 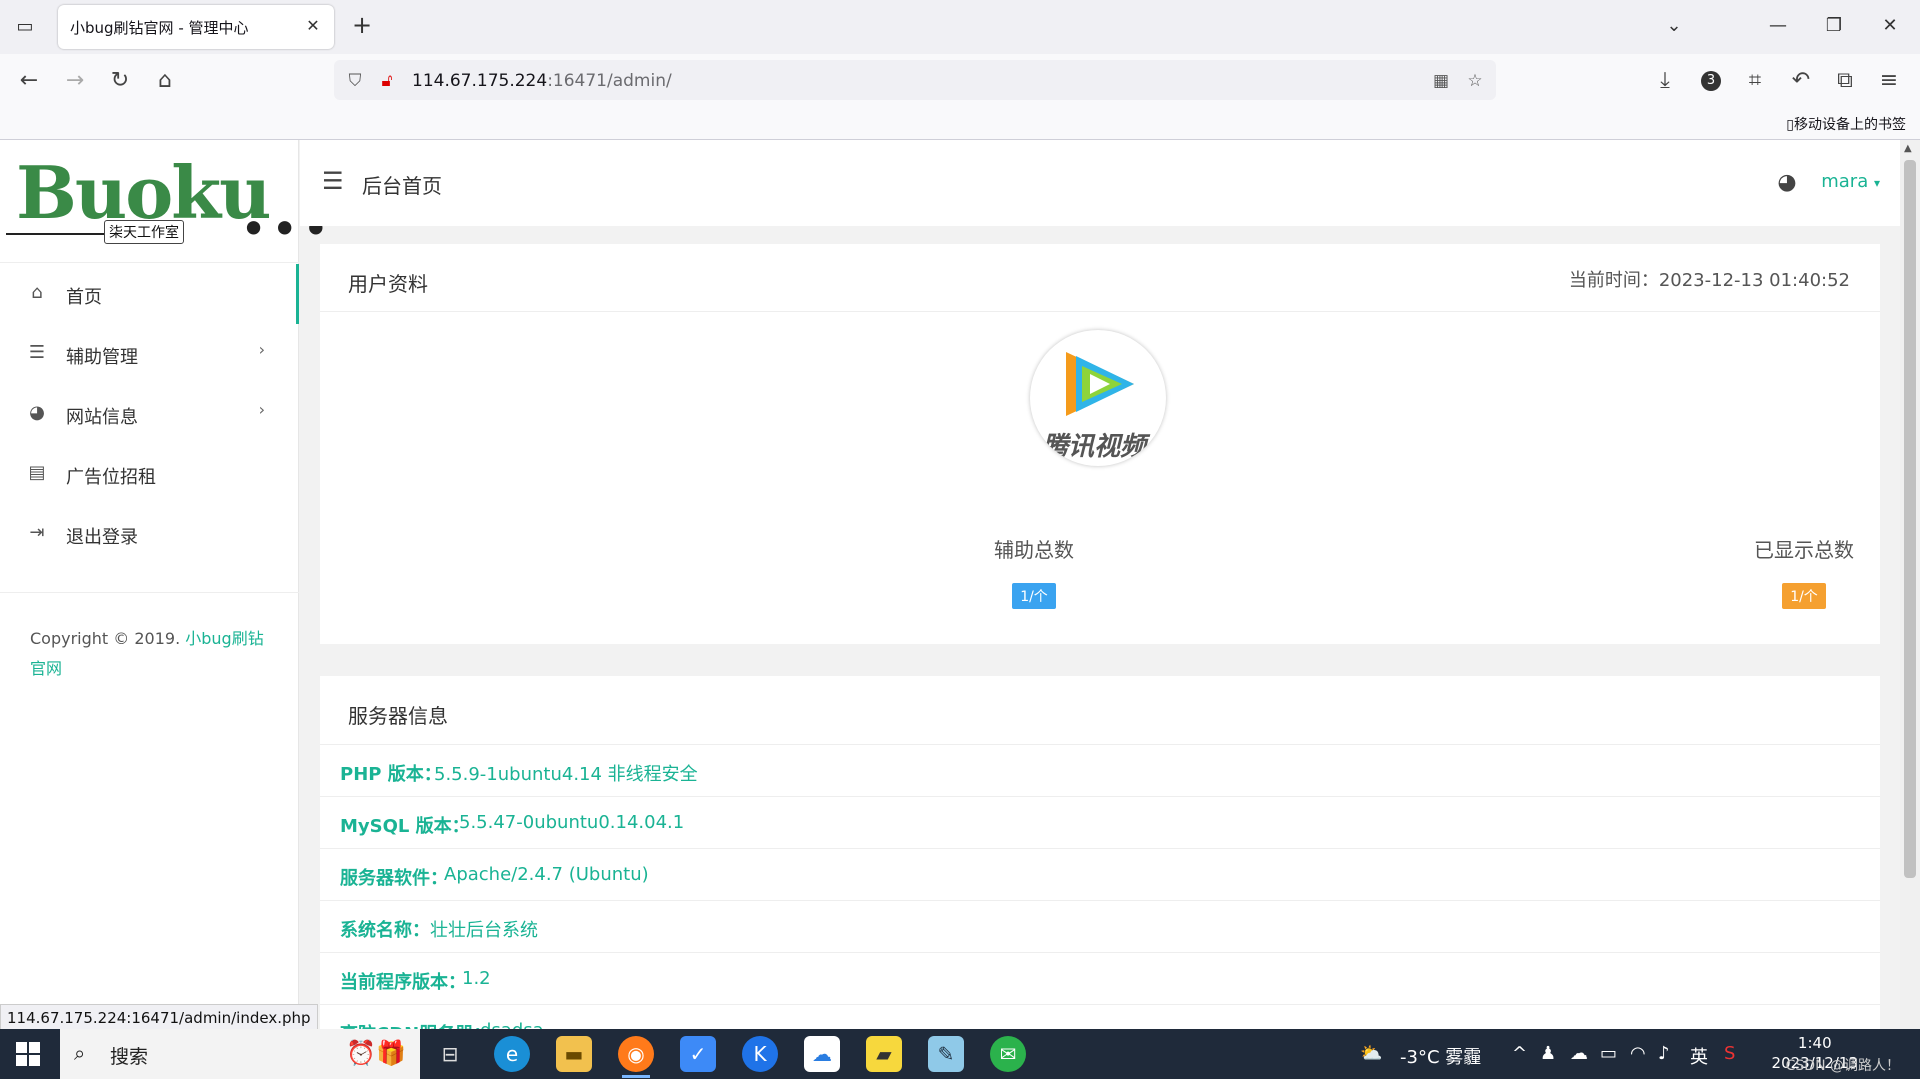 I want to click on browser-tab: 小bug刷钻官网 - 管理中心 ✕, so click(x=196, y=27).